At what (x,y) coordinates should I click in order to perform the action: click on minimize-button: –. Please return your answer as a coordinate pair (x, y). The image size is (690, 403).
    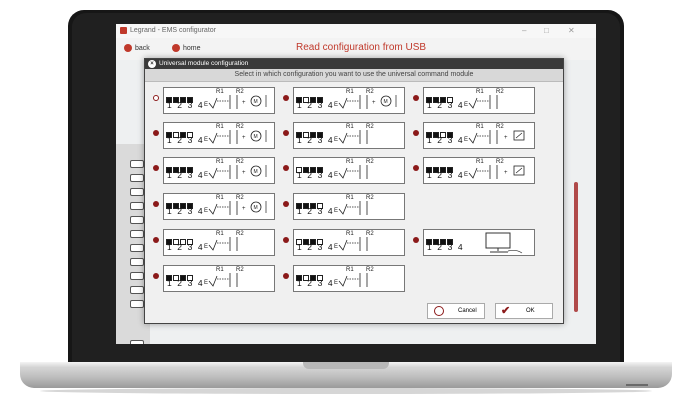
    Looking at the image, I should click on (524, 30).